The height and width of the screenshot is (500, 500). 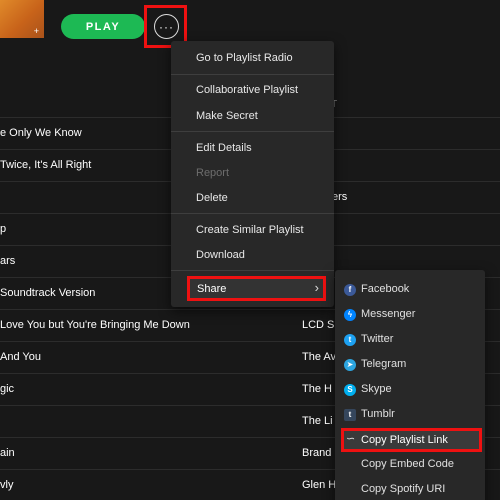 What do you see at coordinates (376, 389) in the screenshot?
I see `share-item-label: Skype` at bounding box center [376, 389].